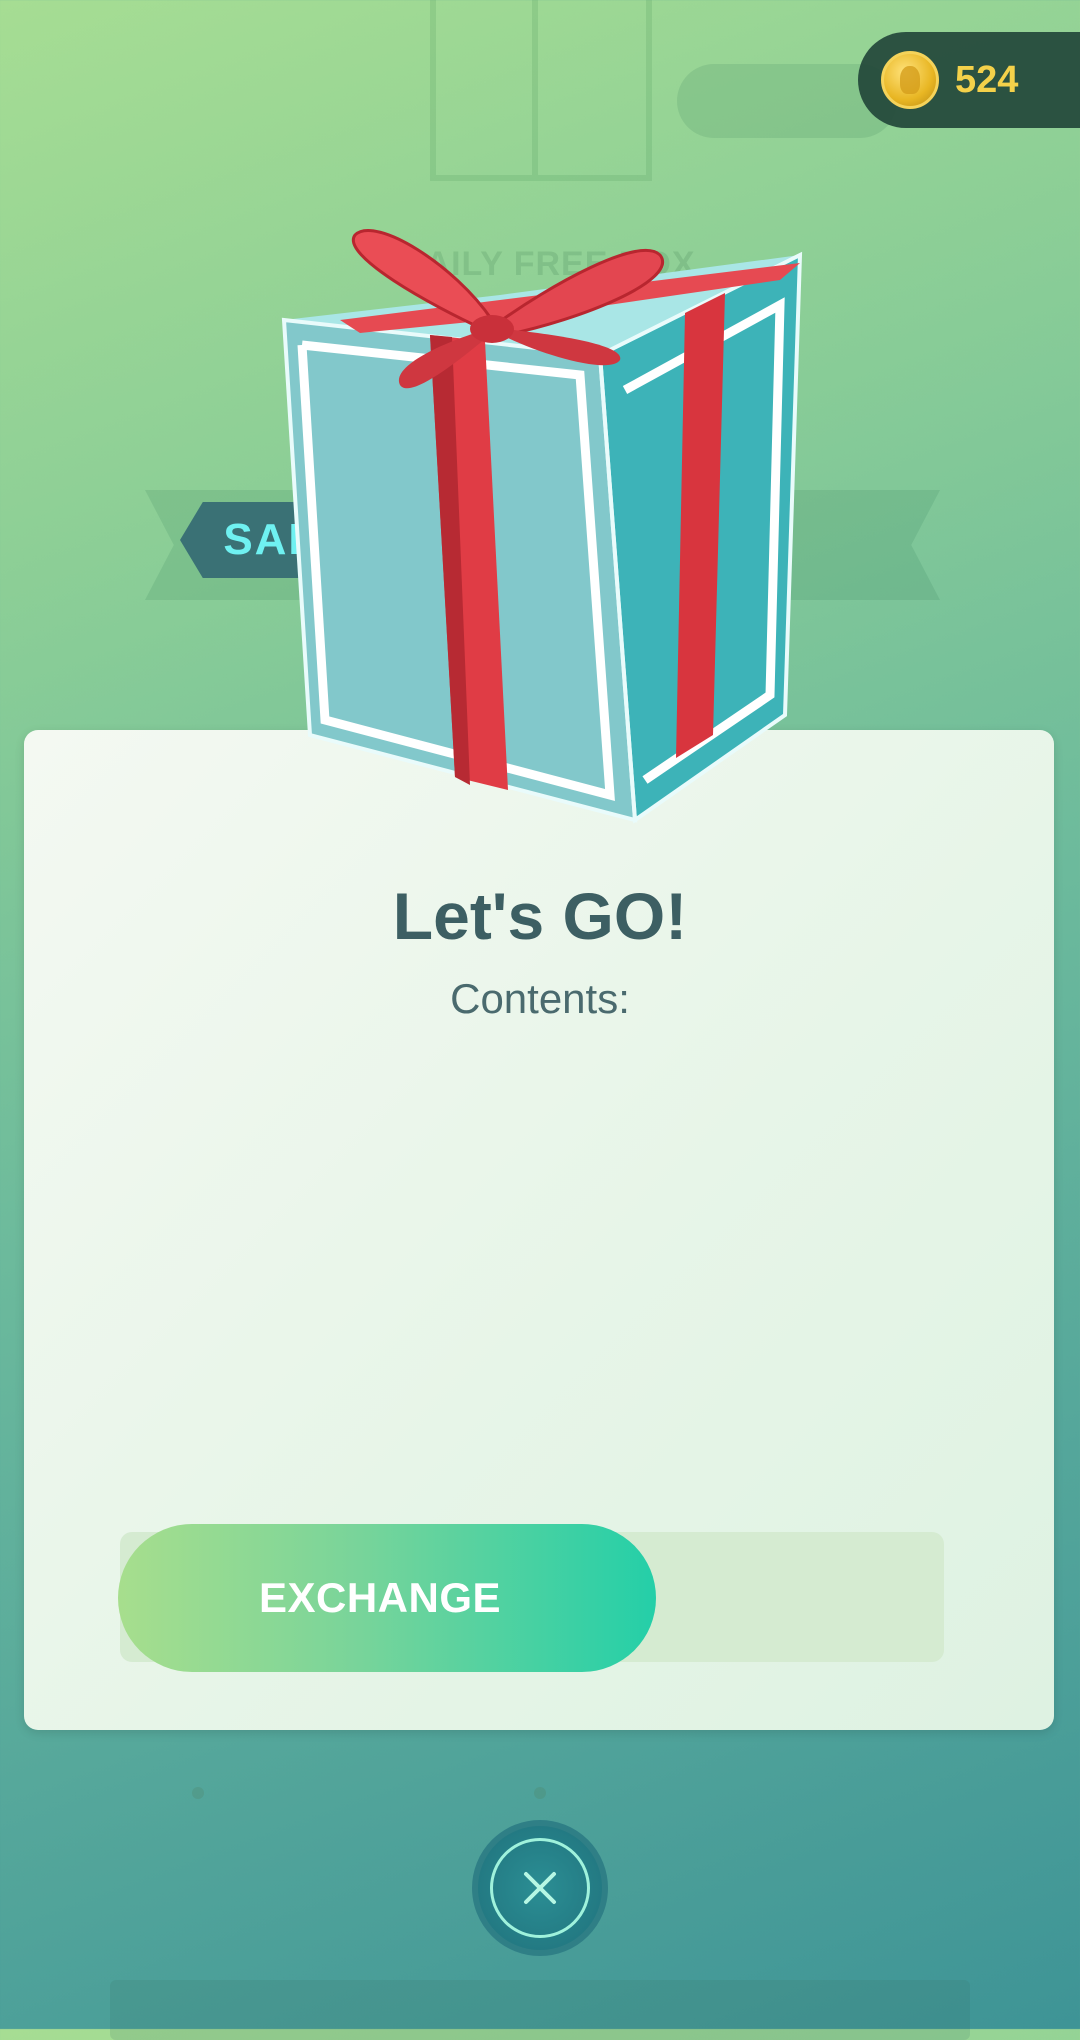 Image resolution: width=1080 pixels, height=2040 pixels. Describe the element at coordinates (540, 998) in the screenshot. I see `contents-label: Contents:` at that location.